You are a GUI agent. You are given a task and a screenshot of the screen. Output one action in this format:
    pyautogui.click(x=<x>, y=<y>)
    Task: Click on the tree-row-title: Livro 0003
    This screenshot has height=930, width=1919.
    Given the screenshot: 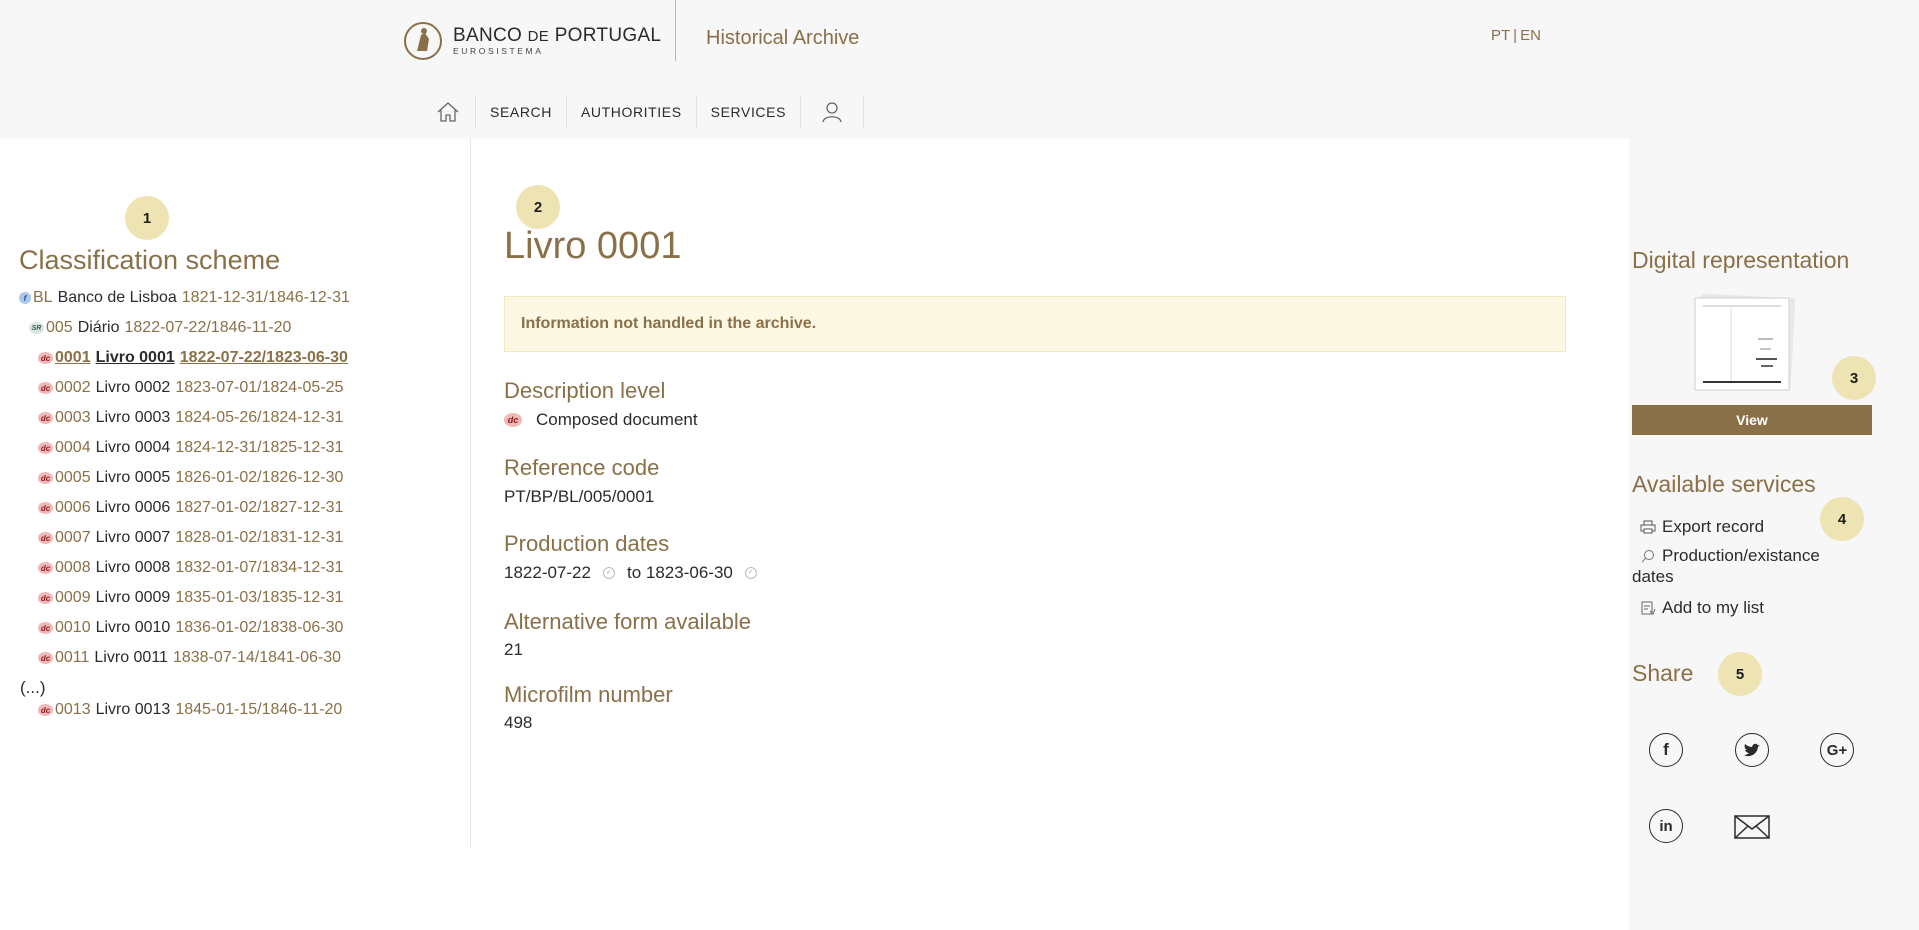 What is the action you would take?
    pyautogui.click(x=133, y=418)
    